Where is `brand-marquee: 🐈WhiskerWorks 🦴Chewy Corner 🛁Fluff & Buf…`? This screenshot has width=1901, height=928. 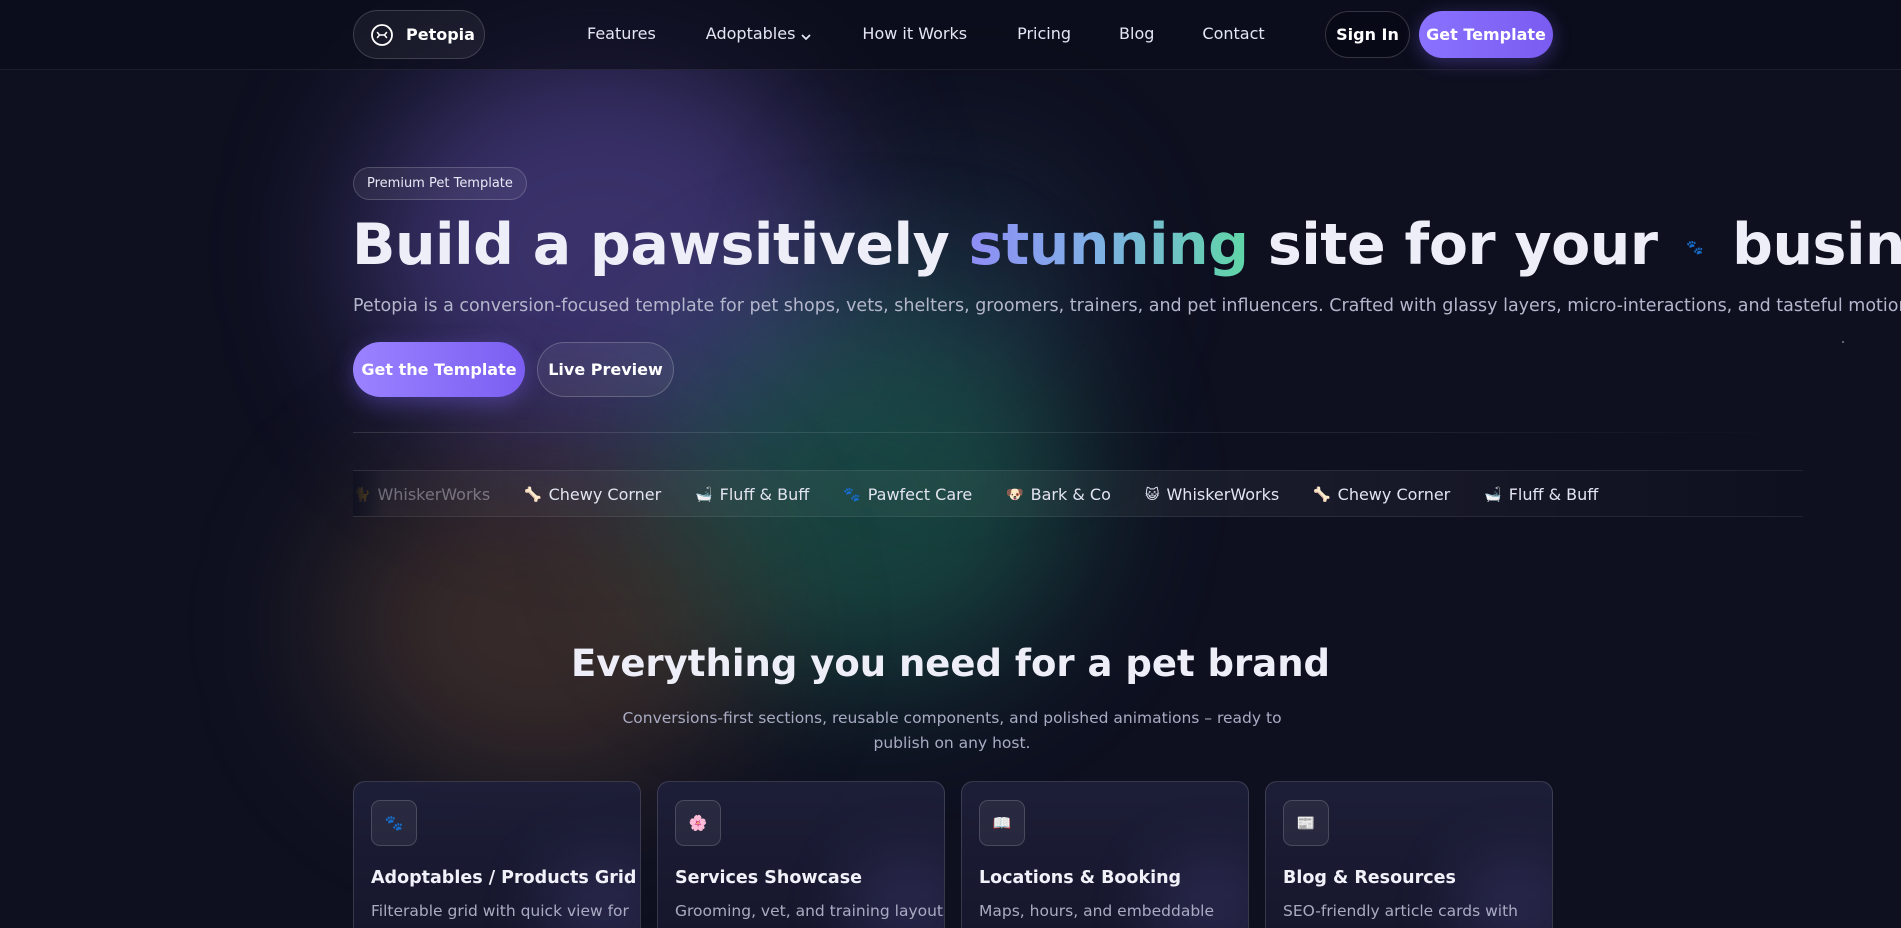
brand-marquee: 🐈WhiskerWorks 🦴Chewy Corner 🛁Fluff & Buf… is located at coordinates (1078, 493).